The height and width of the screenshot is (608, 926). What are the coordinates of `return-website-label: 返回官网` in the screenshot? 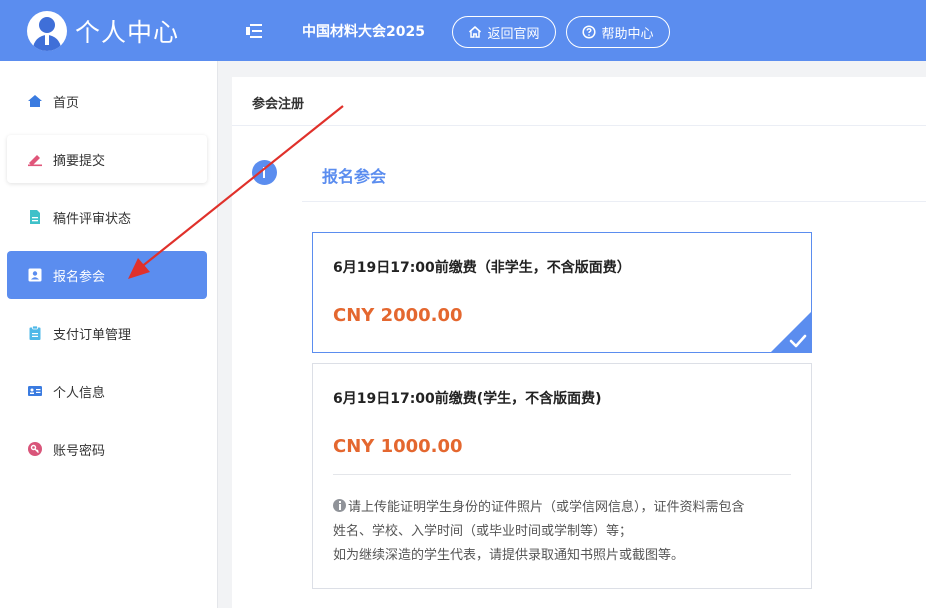 It's located at (513, 34).